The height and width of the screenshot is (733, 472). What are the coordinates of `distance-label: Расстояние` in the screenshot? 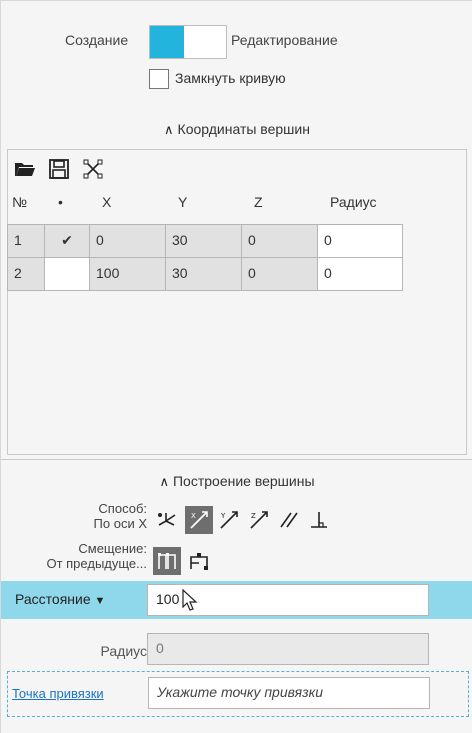 It's located at (53, 599).